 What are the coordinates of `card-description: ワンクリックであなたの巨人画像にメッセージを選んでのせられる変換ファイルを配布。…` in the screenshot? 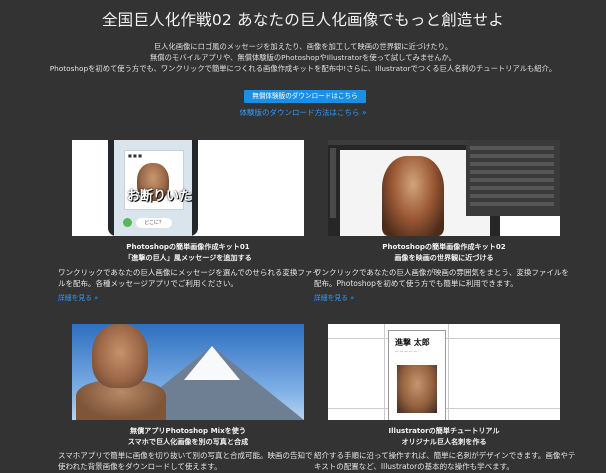 It's located at (189, 278).